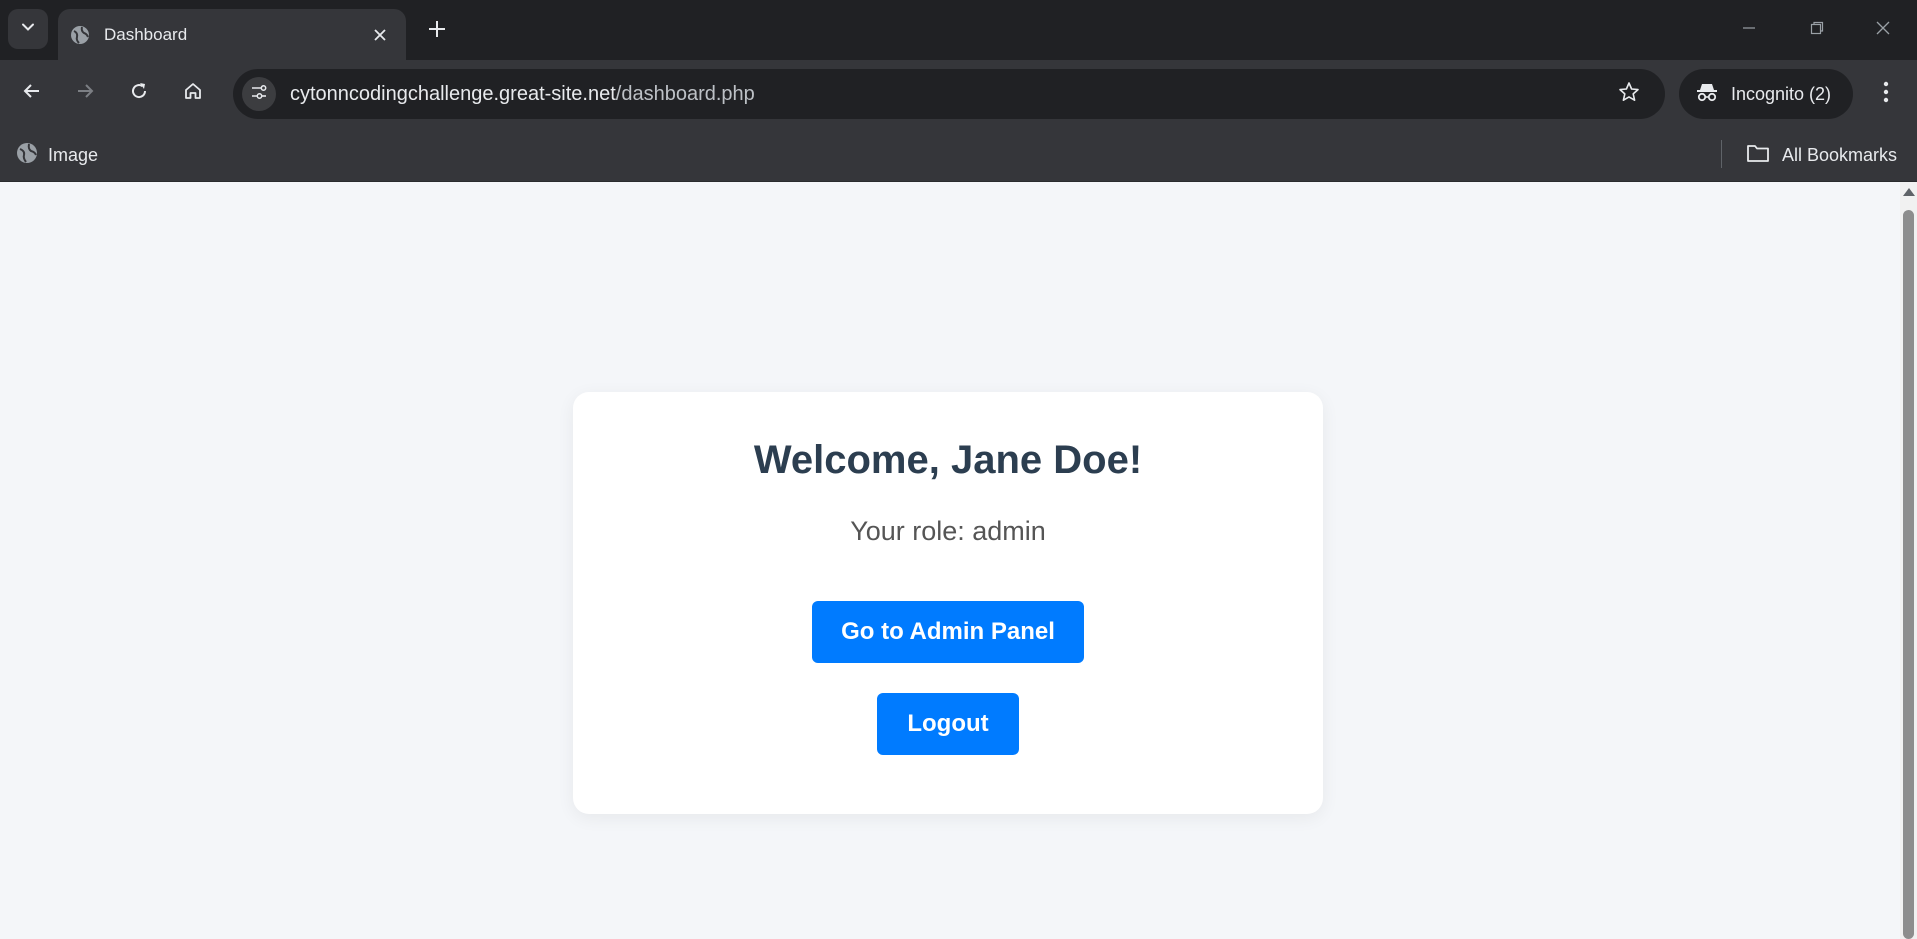  I want to click on plus-icon, so click(437, 31).